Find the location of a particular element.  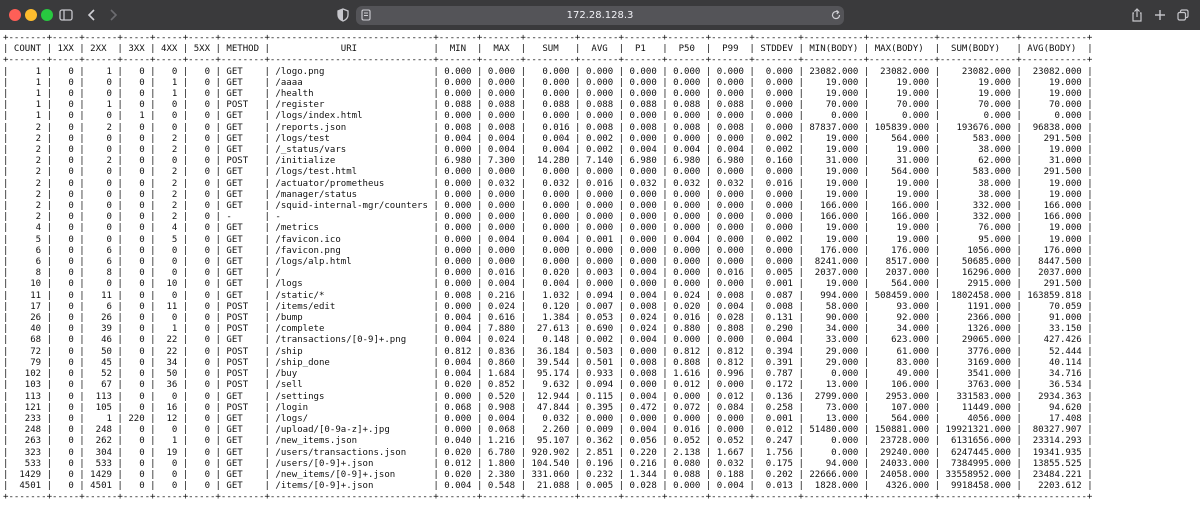

table-cell: 50685.000 is located at coordinates (978, 262).